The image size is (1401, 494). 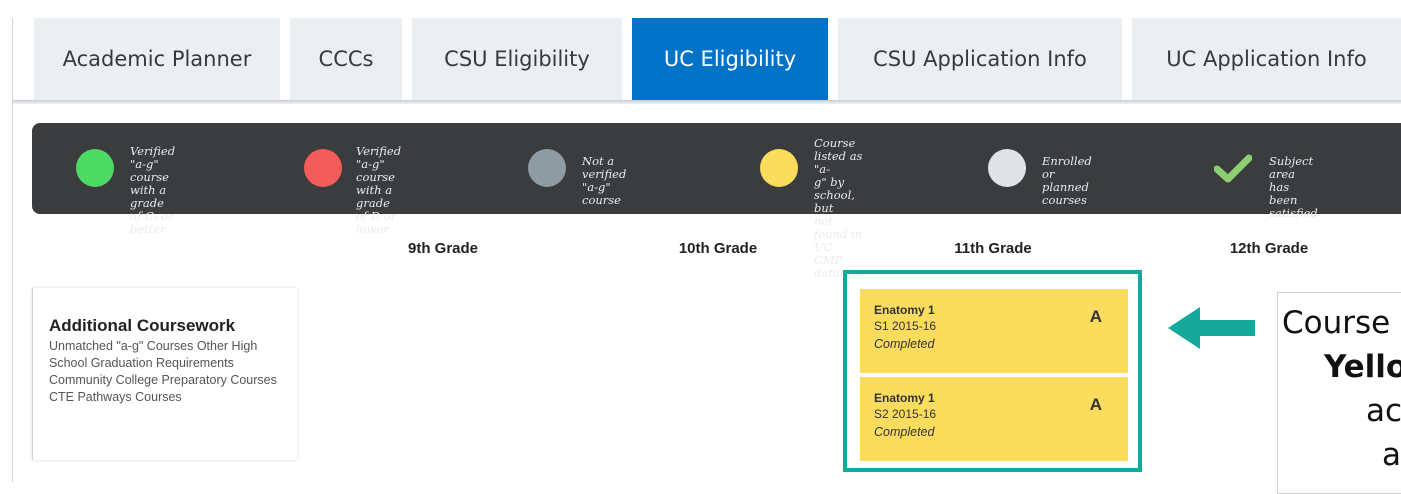 I want to click on red-circle-icon, so click(x=323, y=168).